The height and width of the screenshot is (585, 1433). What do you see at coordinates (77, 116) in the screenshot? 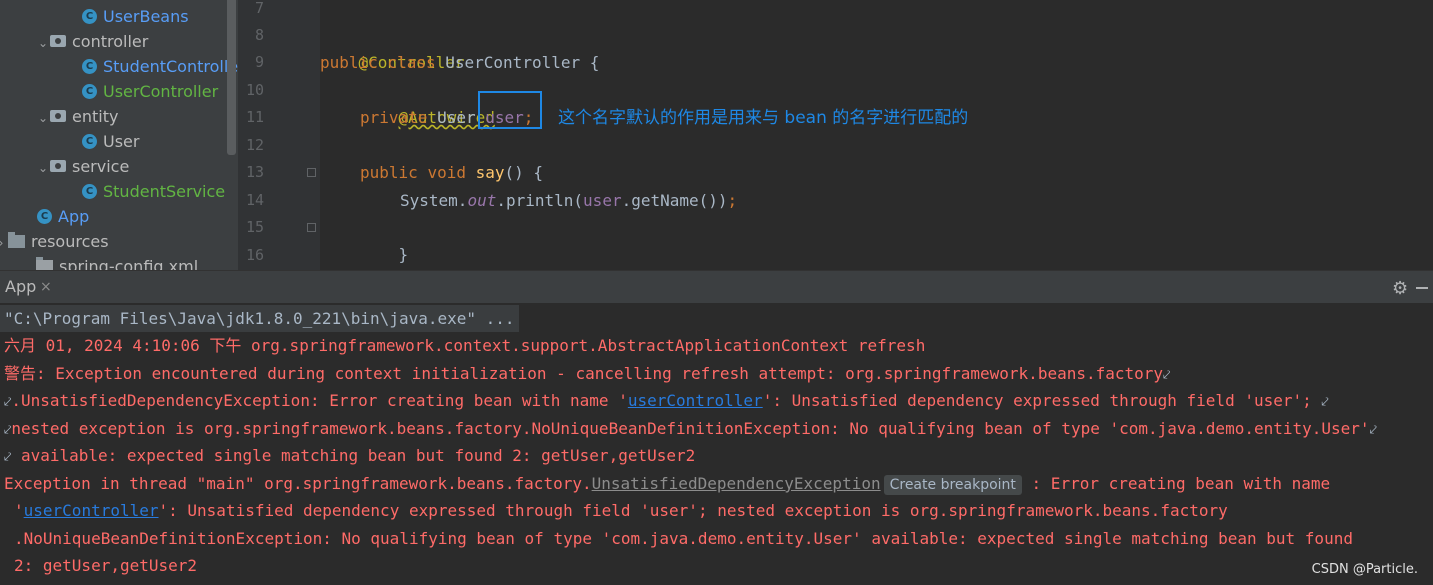
I see `tree-item-entity: ⌄ entity` at bounding box center [77, 116].